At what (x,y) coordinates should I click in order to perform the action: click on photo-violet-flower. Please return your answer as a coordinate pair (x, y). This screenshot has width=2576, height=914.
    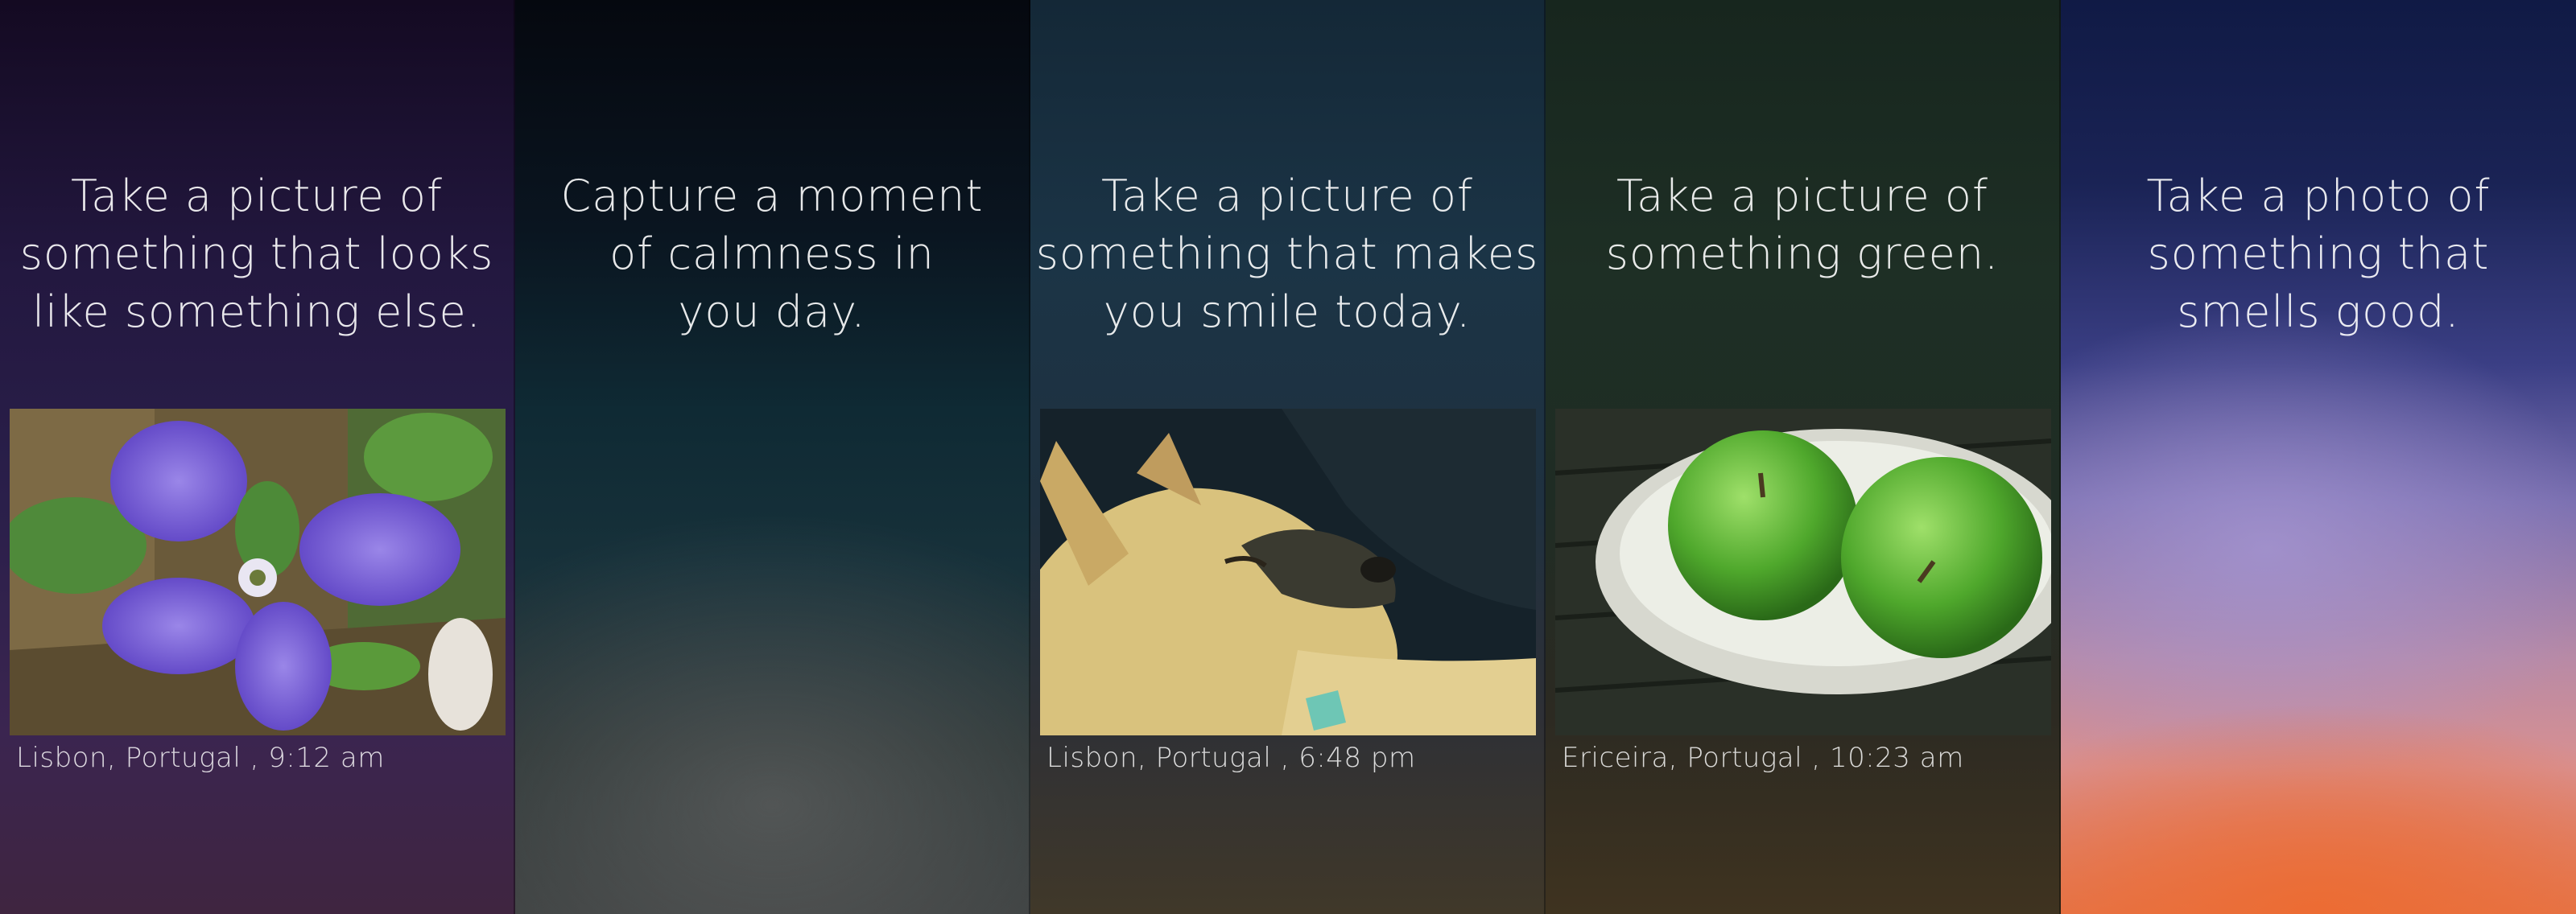
    Looking at the image, I should click on (258, 572).